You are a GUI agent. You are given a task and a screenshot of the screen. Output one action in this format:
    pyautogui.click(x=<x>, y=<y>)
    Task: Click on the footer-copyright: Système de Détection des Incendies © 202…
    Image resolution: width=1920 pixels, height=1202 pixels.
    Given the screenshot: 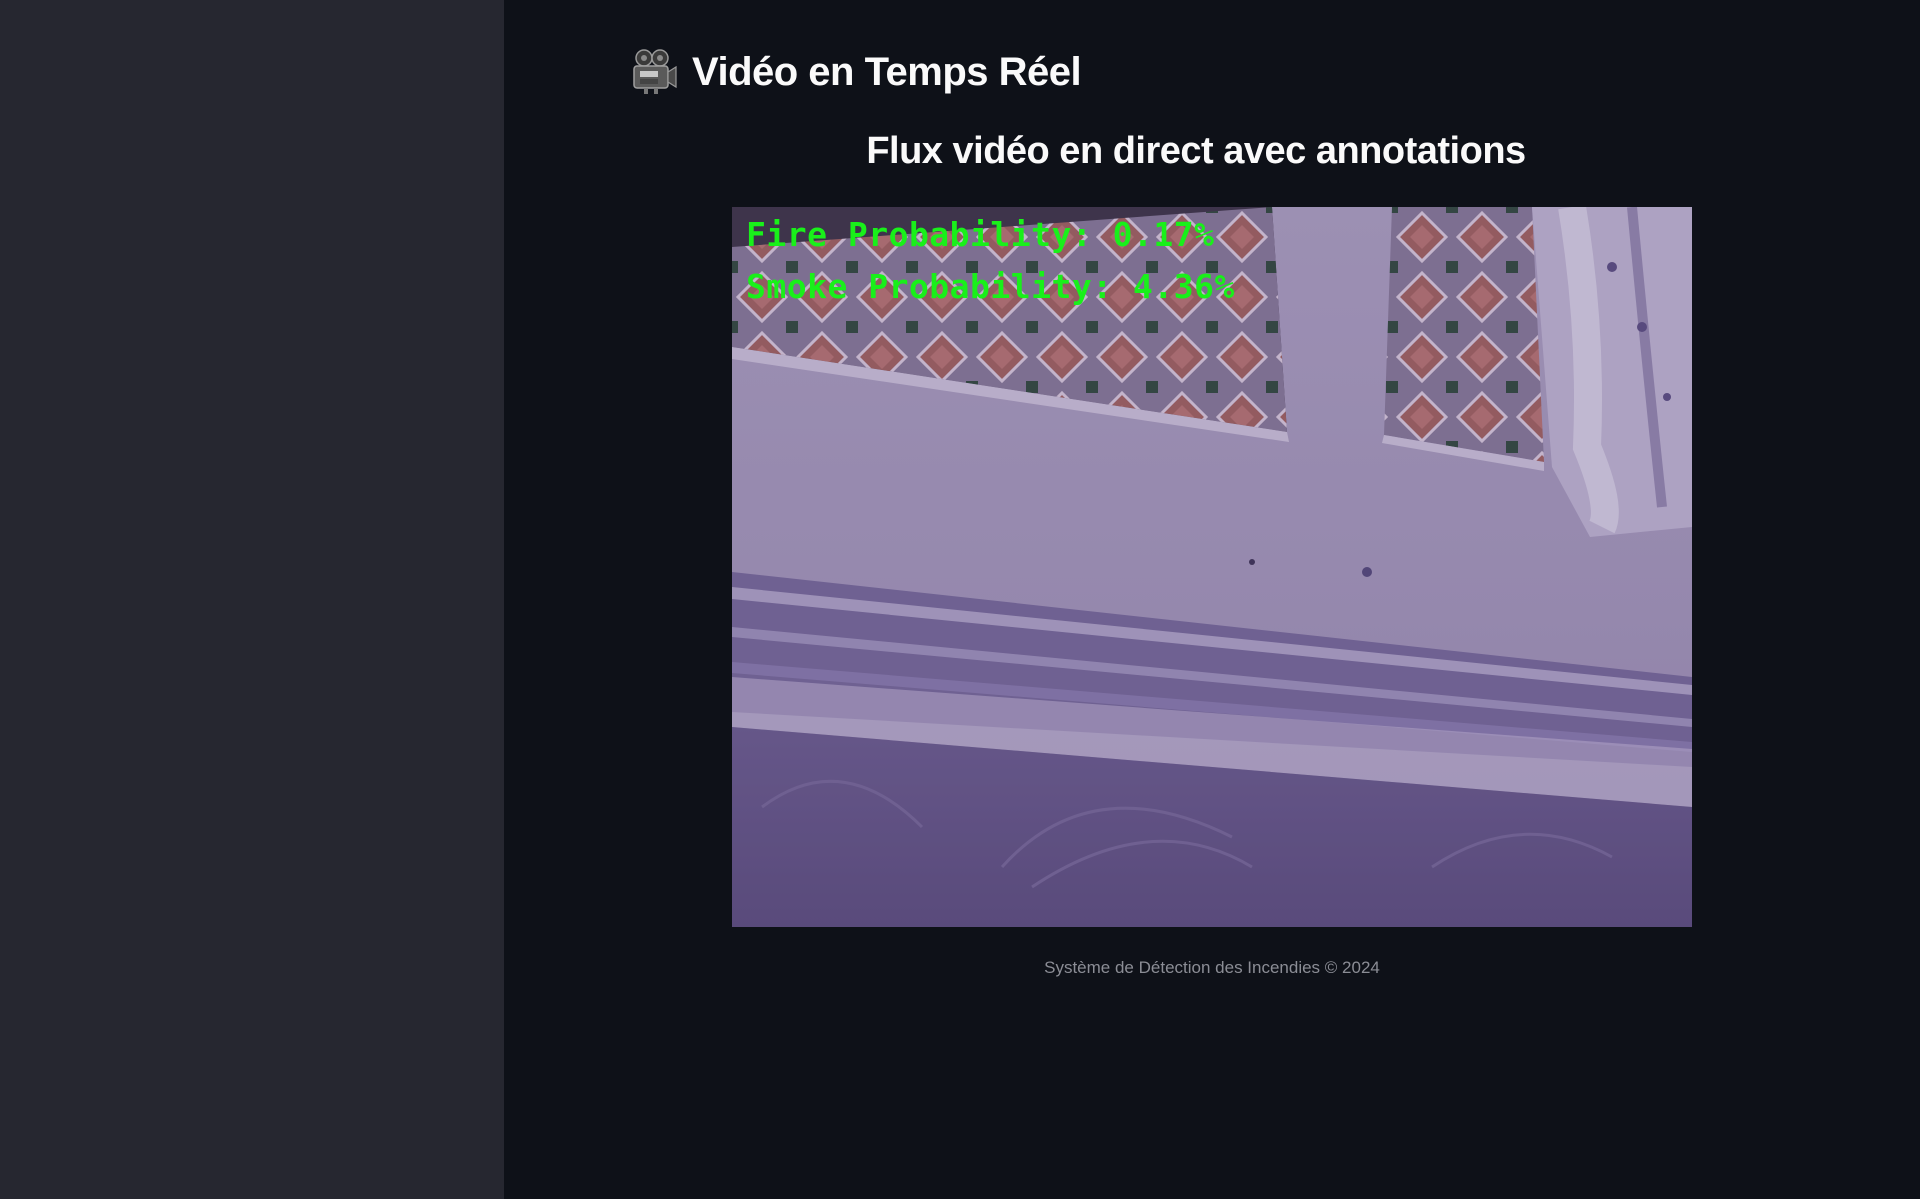 What is the action you would take?
    pyautogui.click(x=1212, y=967)
    